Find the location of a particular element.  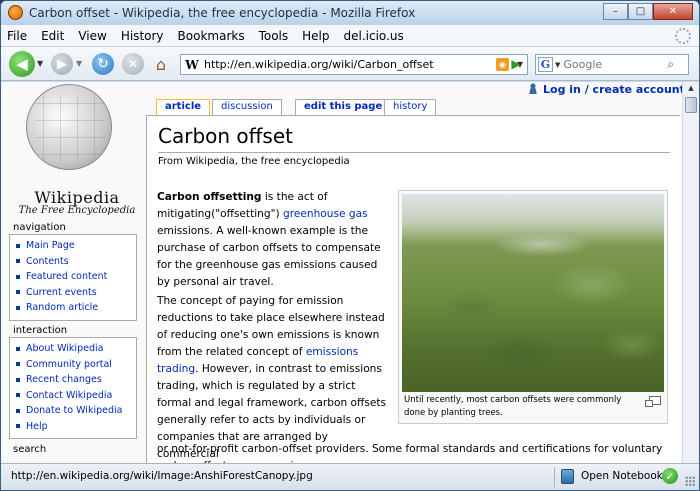

wikipedia-logo: Wikipedia The Free Encyclopedia is located at coordinates (72, 151).